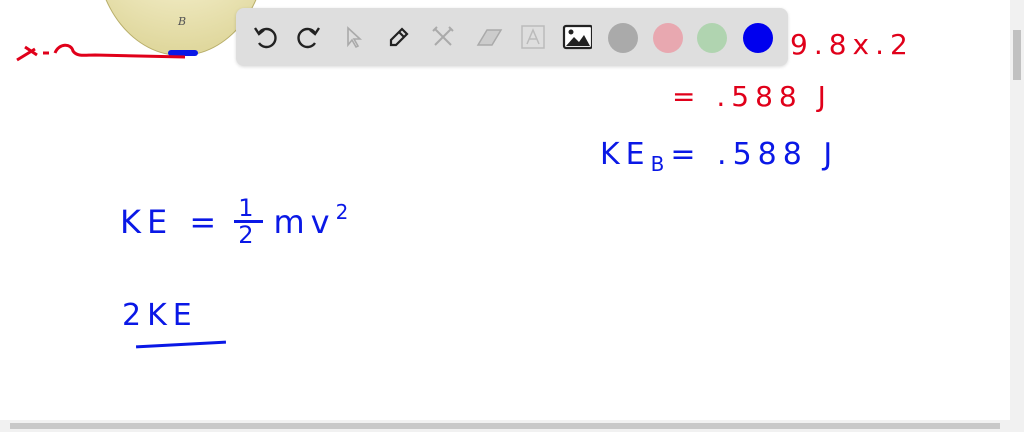 The height and width of the screenshot is (432, 1024). What do you see at coordinates (754, 154) in the screenshot?
I see `ke-b-value: = .588 J` at bounding box center [754, 154].